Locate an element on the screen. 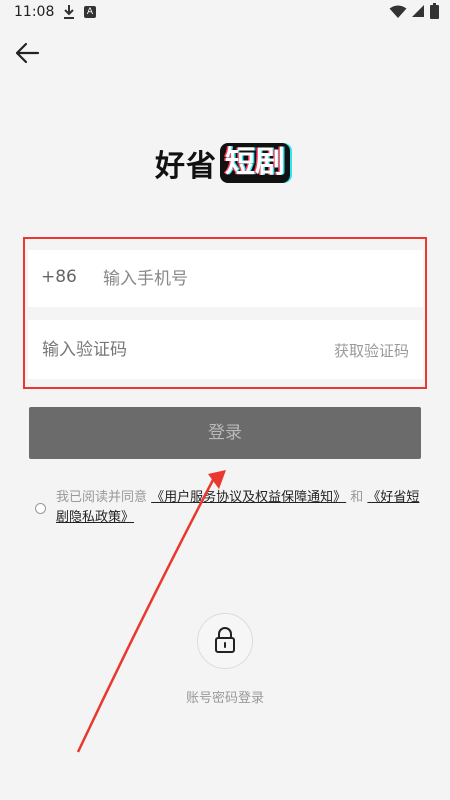  get-code-button: 获取验证码 is located at coordinates (371, 350).